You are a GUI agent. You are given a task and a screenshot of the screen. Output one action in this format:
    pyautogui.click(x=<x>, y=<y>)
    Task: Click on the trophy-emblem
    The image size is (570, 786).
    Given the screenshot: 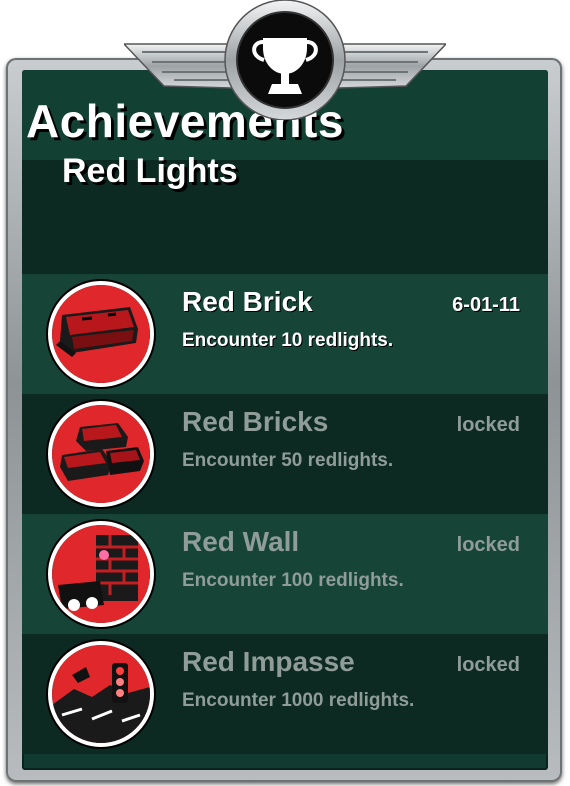 What is the action you would take?
    pyautogui.click(x=285, y=60)
    